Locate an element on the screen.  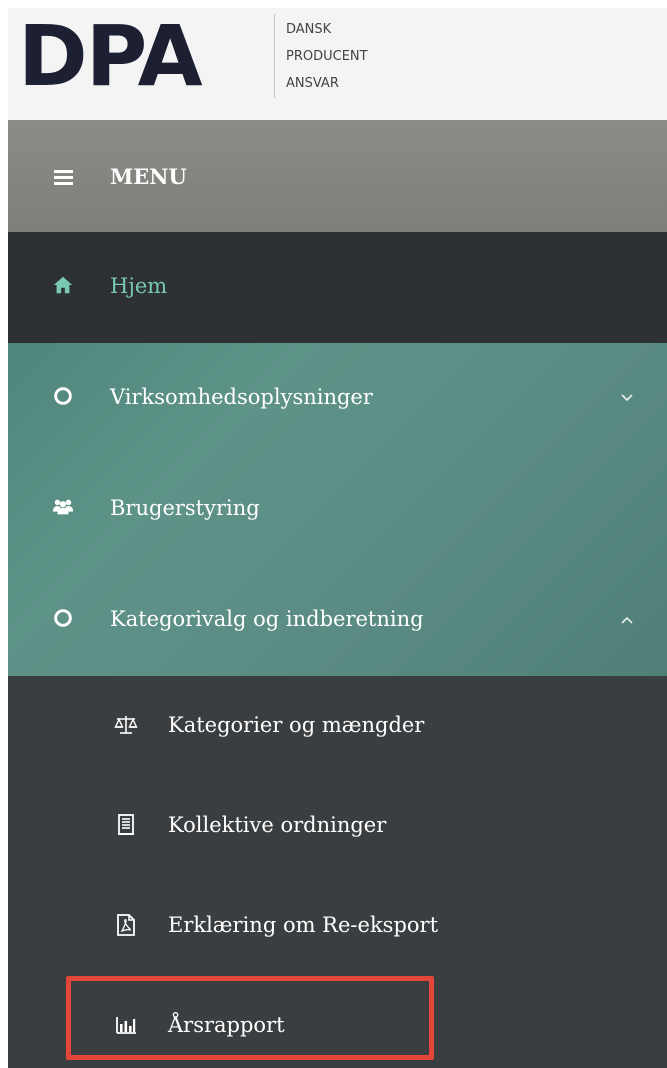
nav-item-label: Kategorivalg og indberetning is located at coordinates (267, 619).